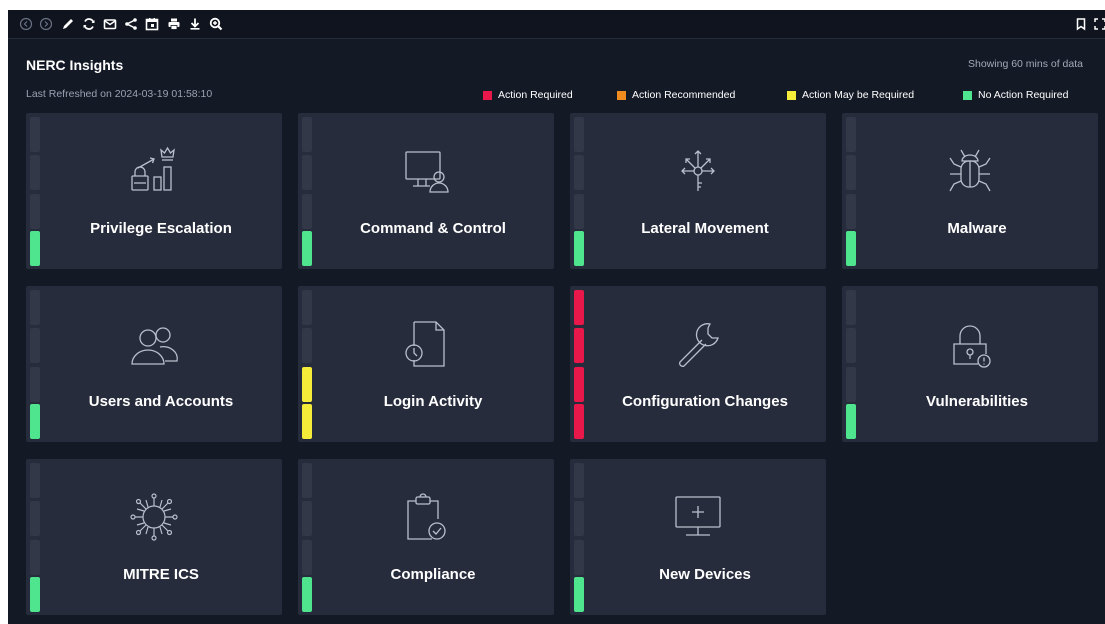 The width and height of the screenshot is (1105, 624). What do you see at coordinates (1025, 64) in the screenshot?
I see `data-window-text: Showing 60 mins of data` at bounding box center [1025, 64].